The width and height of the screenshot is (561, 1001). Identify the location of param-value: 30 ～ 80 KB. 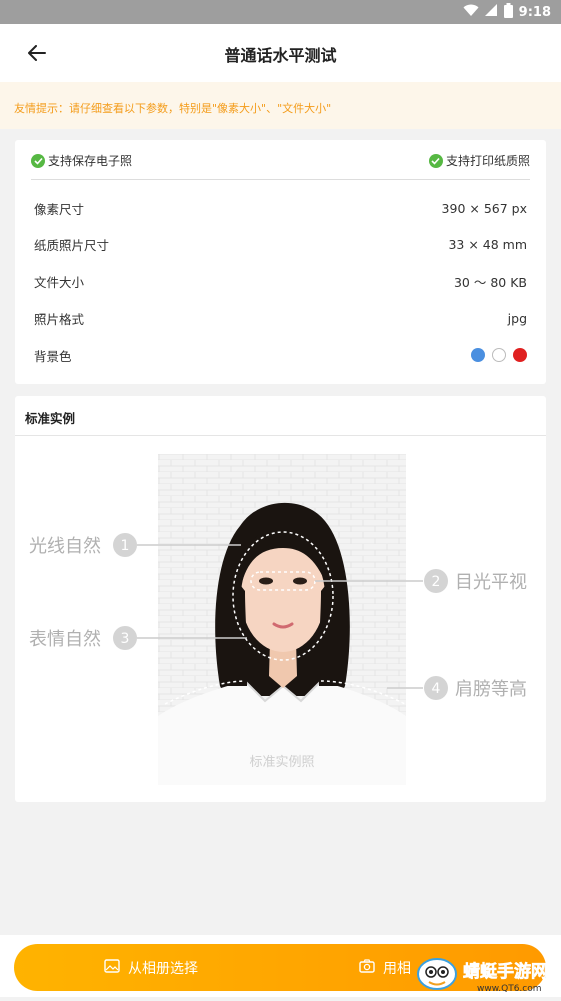
(490, 282).